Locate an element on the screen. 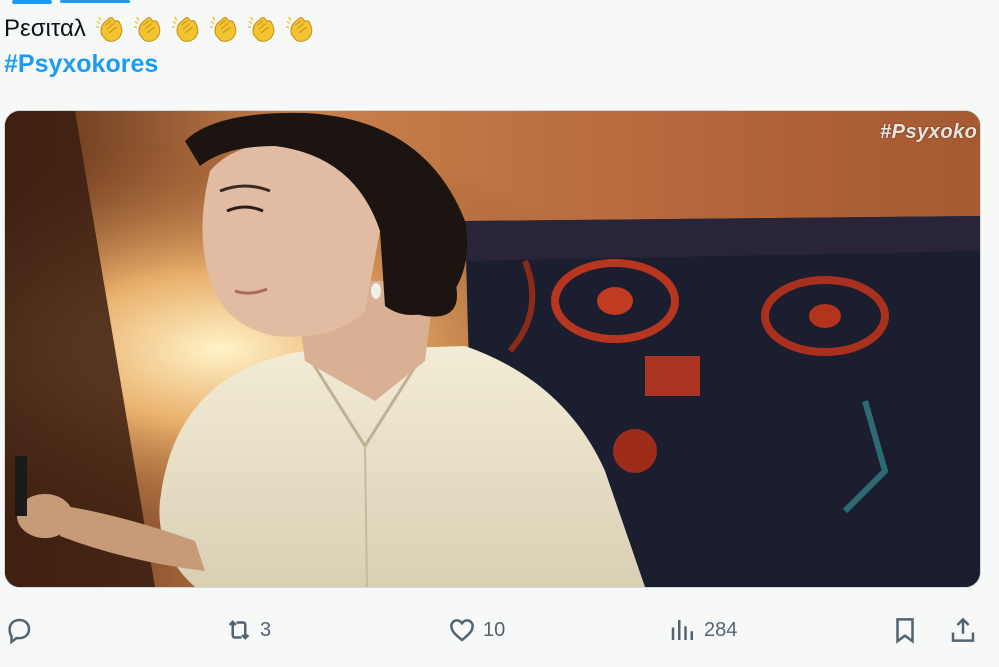 The width and height of the screenshot is (999, 667). reply-icon is located at coordinates (19, 631).